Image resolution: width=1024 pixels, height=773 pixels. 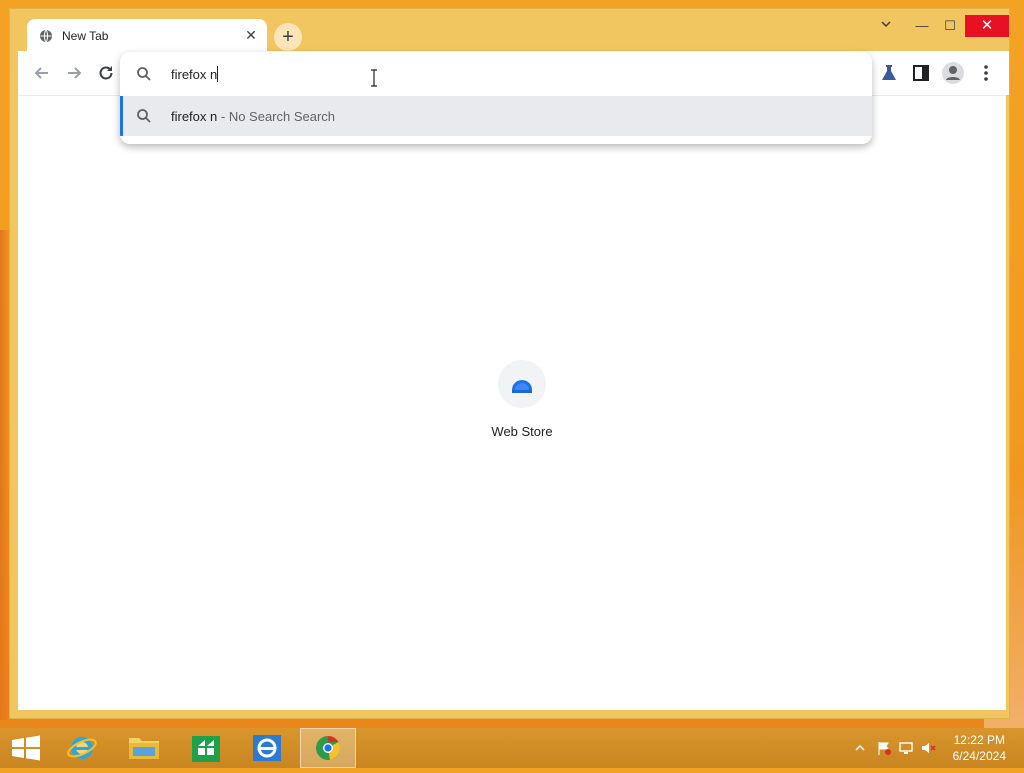 What do you see at coordinates (921, 73) in the screenshot?
I see `side-panel-icon` at bounding box center [921, 73].